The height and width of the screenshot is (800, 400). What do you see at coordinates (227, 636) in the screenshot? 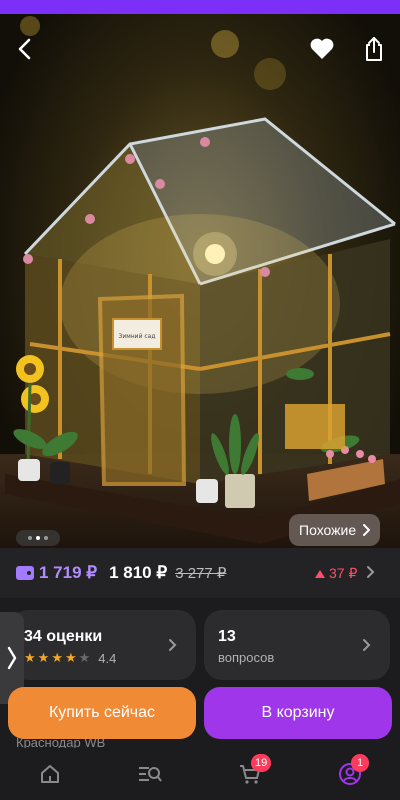
I see `questions-count: 13` at bounding box center [227, 636].